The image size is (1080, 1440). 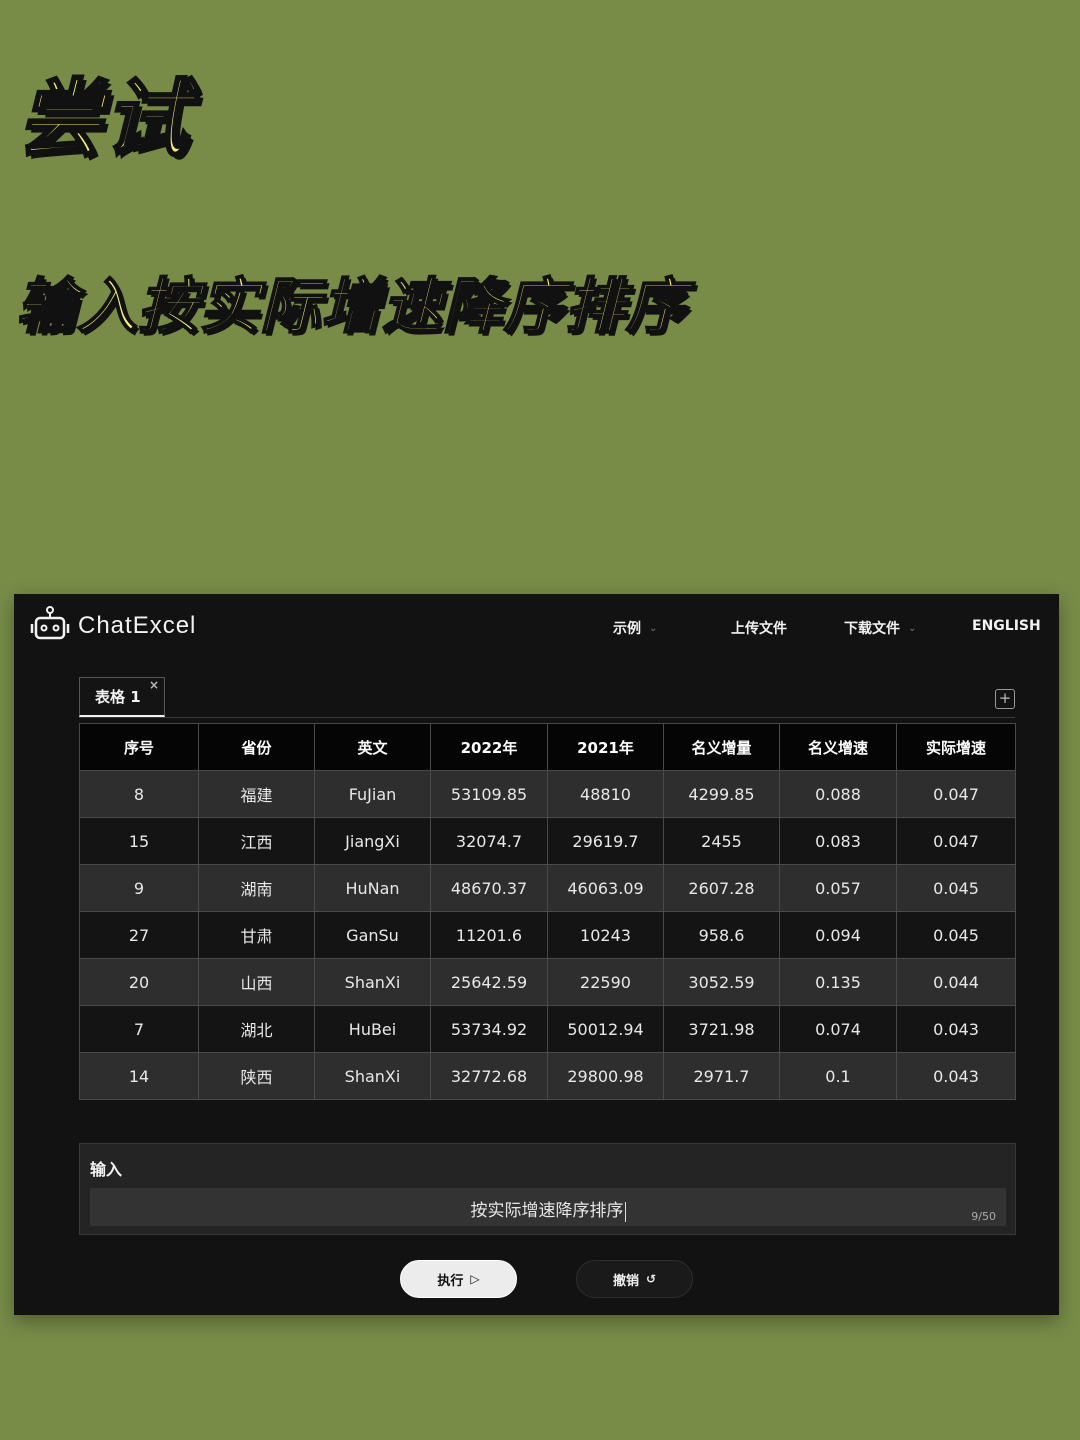 What do you see at coordinates (605, 935) in the screenshot?
I see `table-cell: 10243` at bounding box center [605, 935].